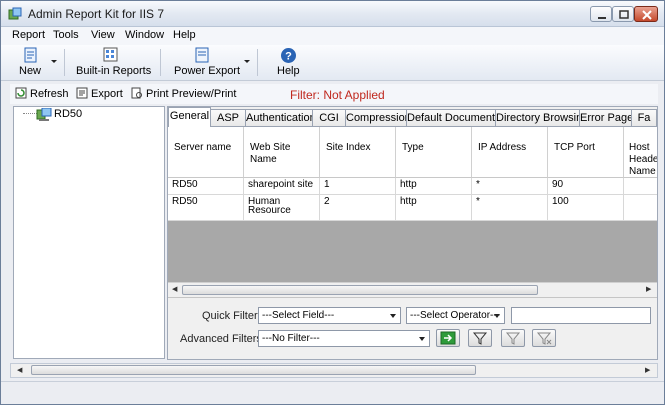  I want to click on builtin-reports-button: Built-in Reports, so click(113, 62).